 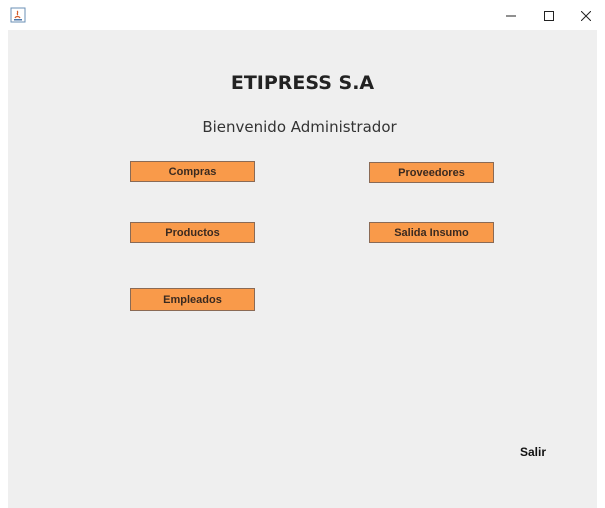 I want to click on java-app-icon, so click(x=18, y=15).